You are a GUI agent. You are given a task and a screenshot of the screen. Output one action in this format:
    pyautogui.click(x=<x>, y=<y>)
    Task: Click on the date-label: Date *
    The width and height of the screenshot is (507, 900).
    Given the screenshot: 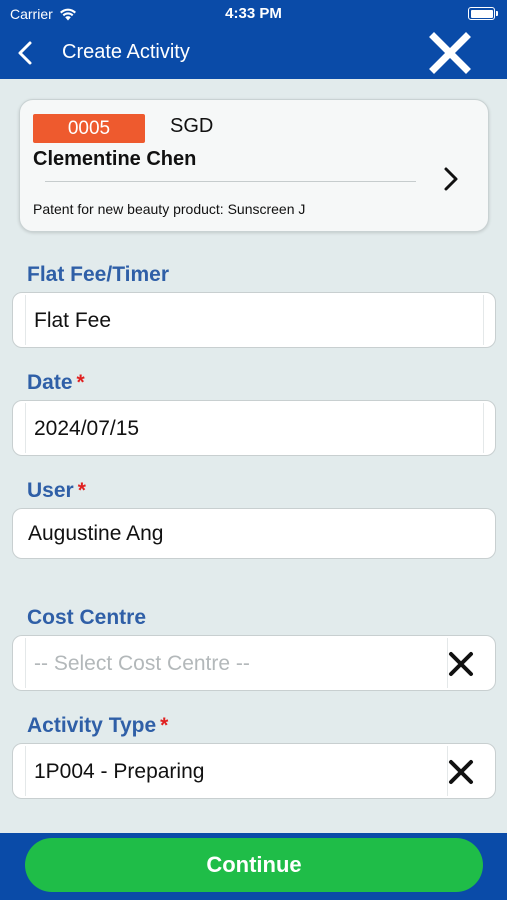 What is the action you would take?
    pyautogui.click(x=56, y=383)
    